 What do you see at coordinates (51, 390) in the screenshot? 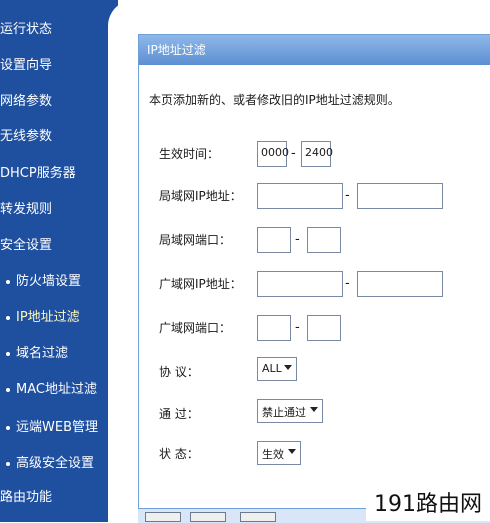
I see `sidebar-item-mac-filter: MAC地址过滤` at bounding box center [51, 390].